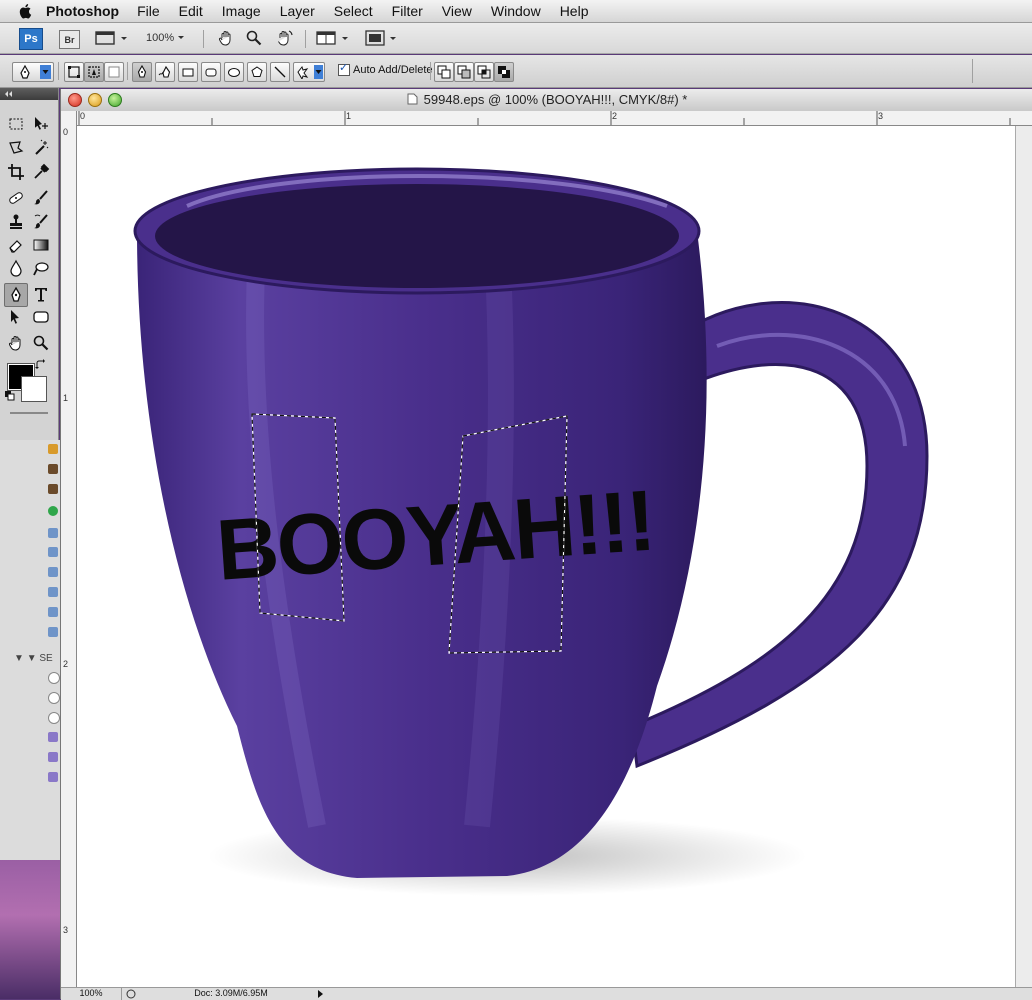 Image resolution: width=1032 pixels, height=1000 pixels. What do you see at coordinates (444, 72) in the screenshot?
I see `add-to-path-button` at bounding box center [444, 72].